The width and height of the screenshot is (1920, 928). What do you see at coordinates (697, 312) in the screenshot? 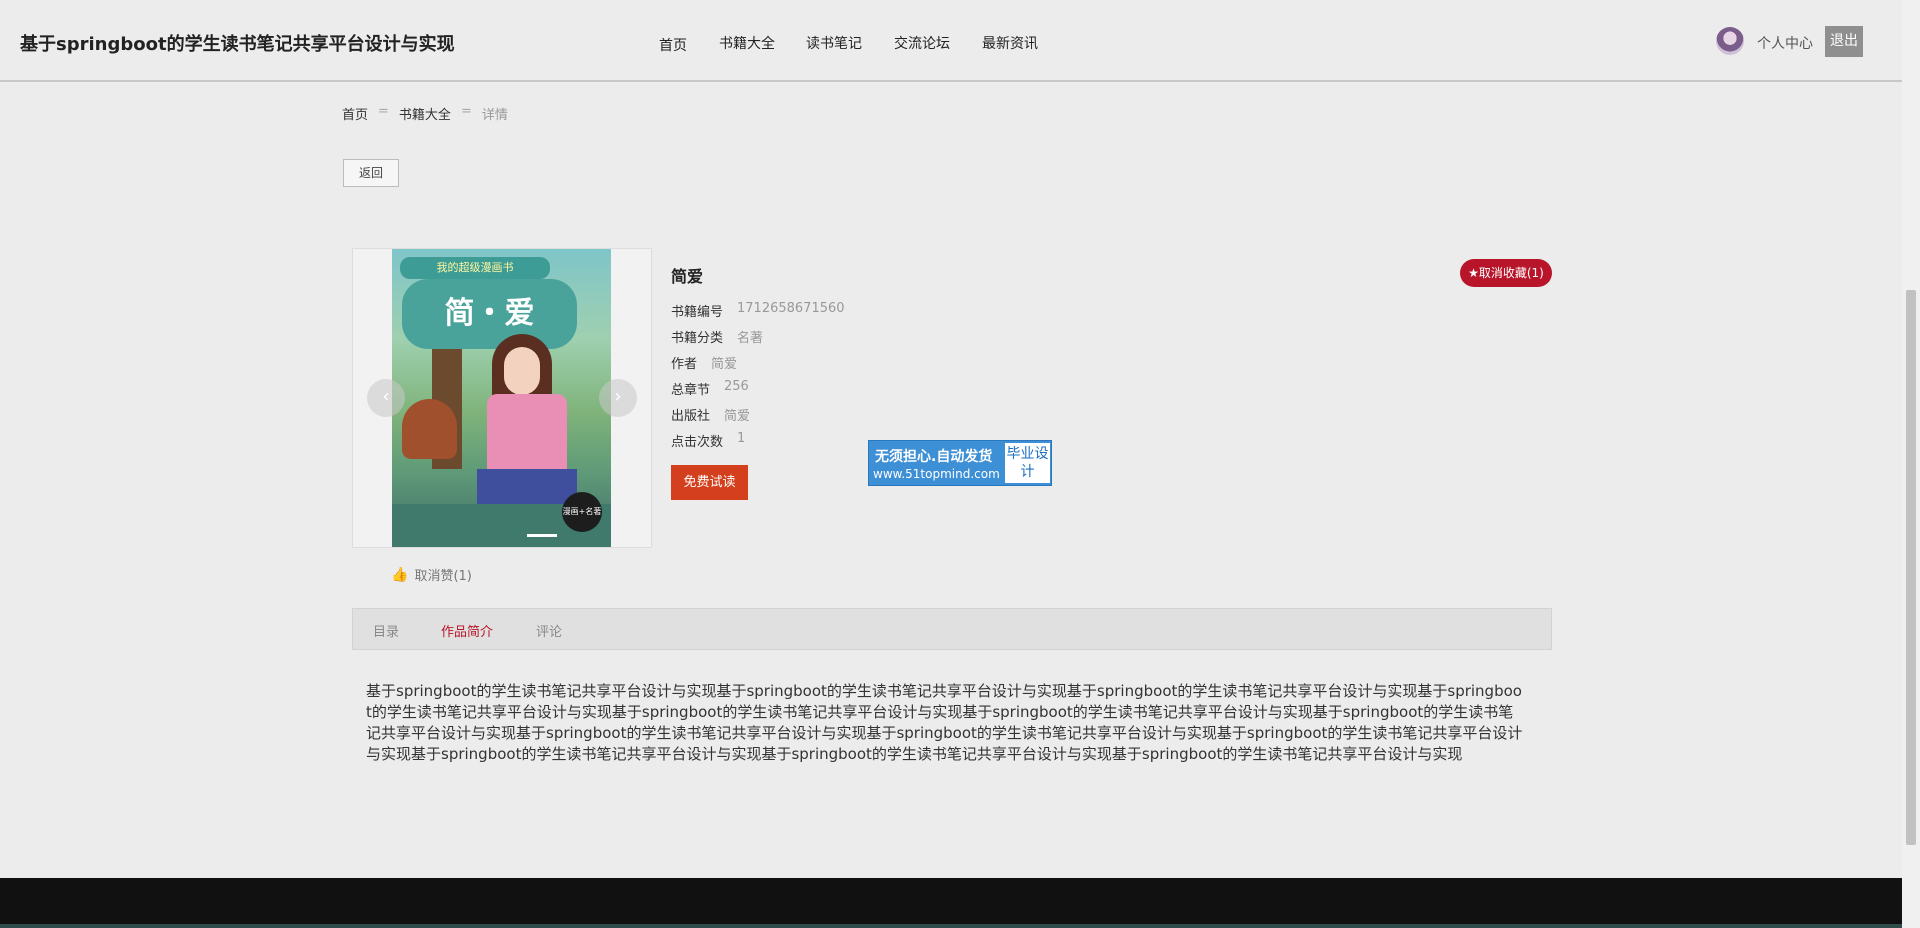
I see `info-label: 书籍编号` at bounding box center [697, 312].